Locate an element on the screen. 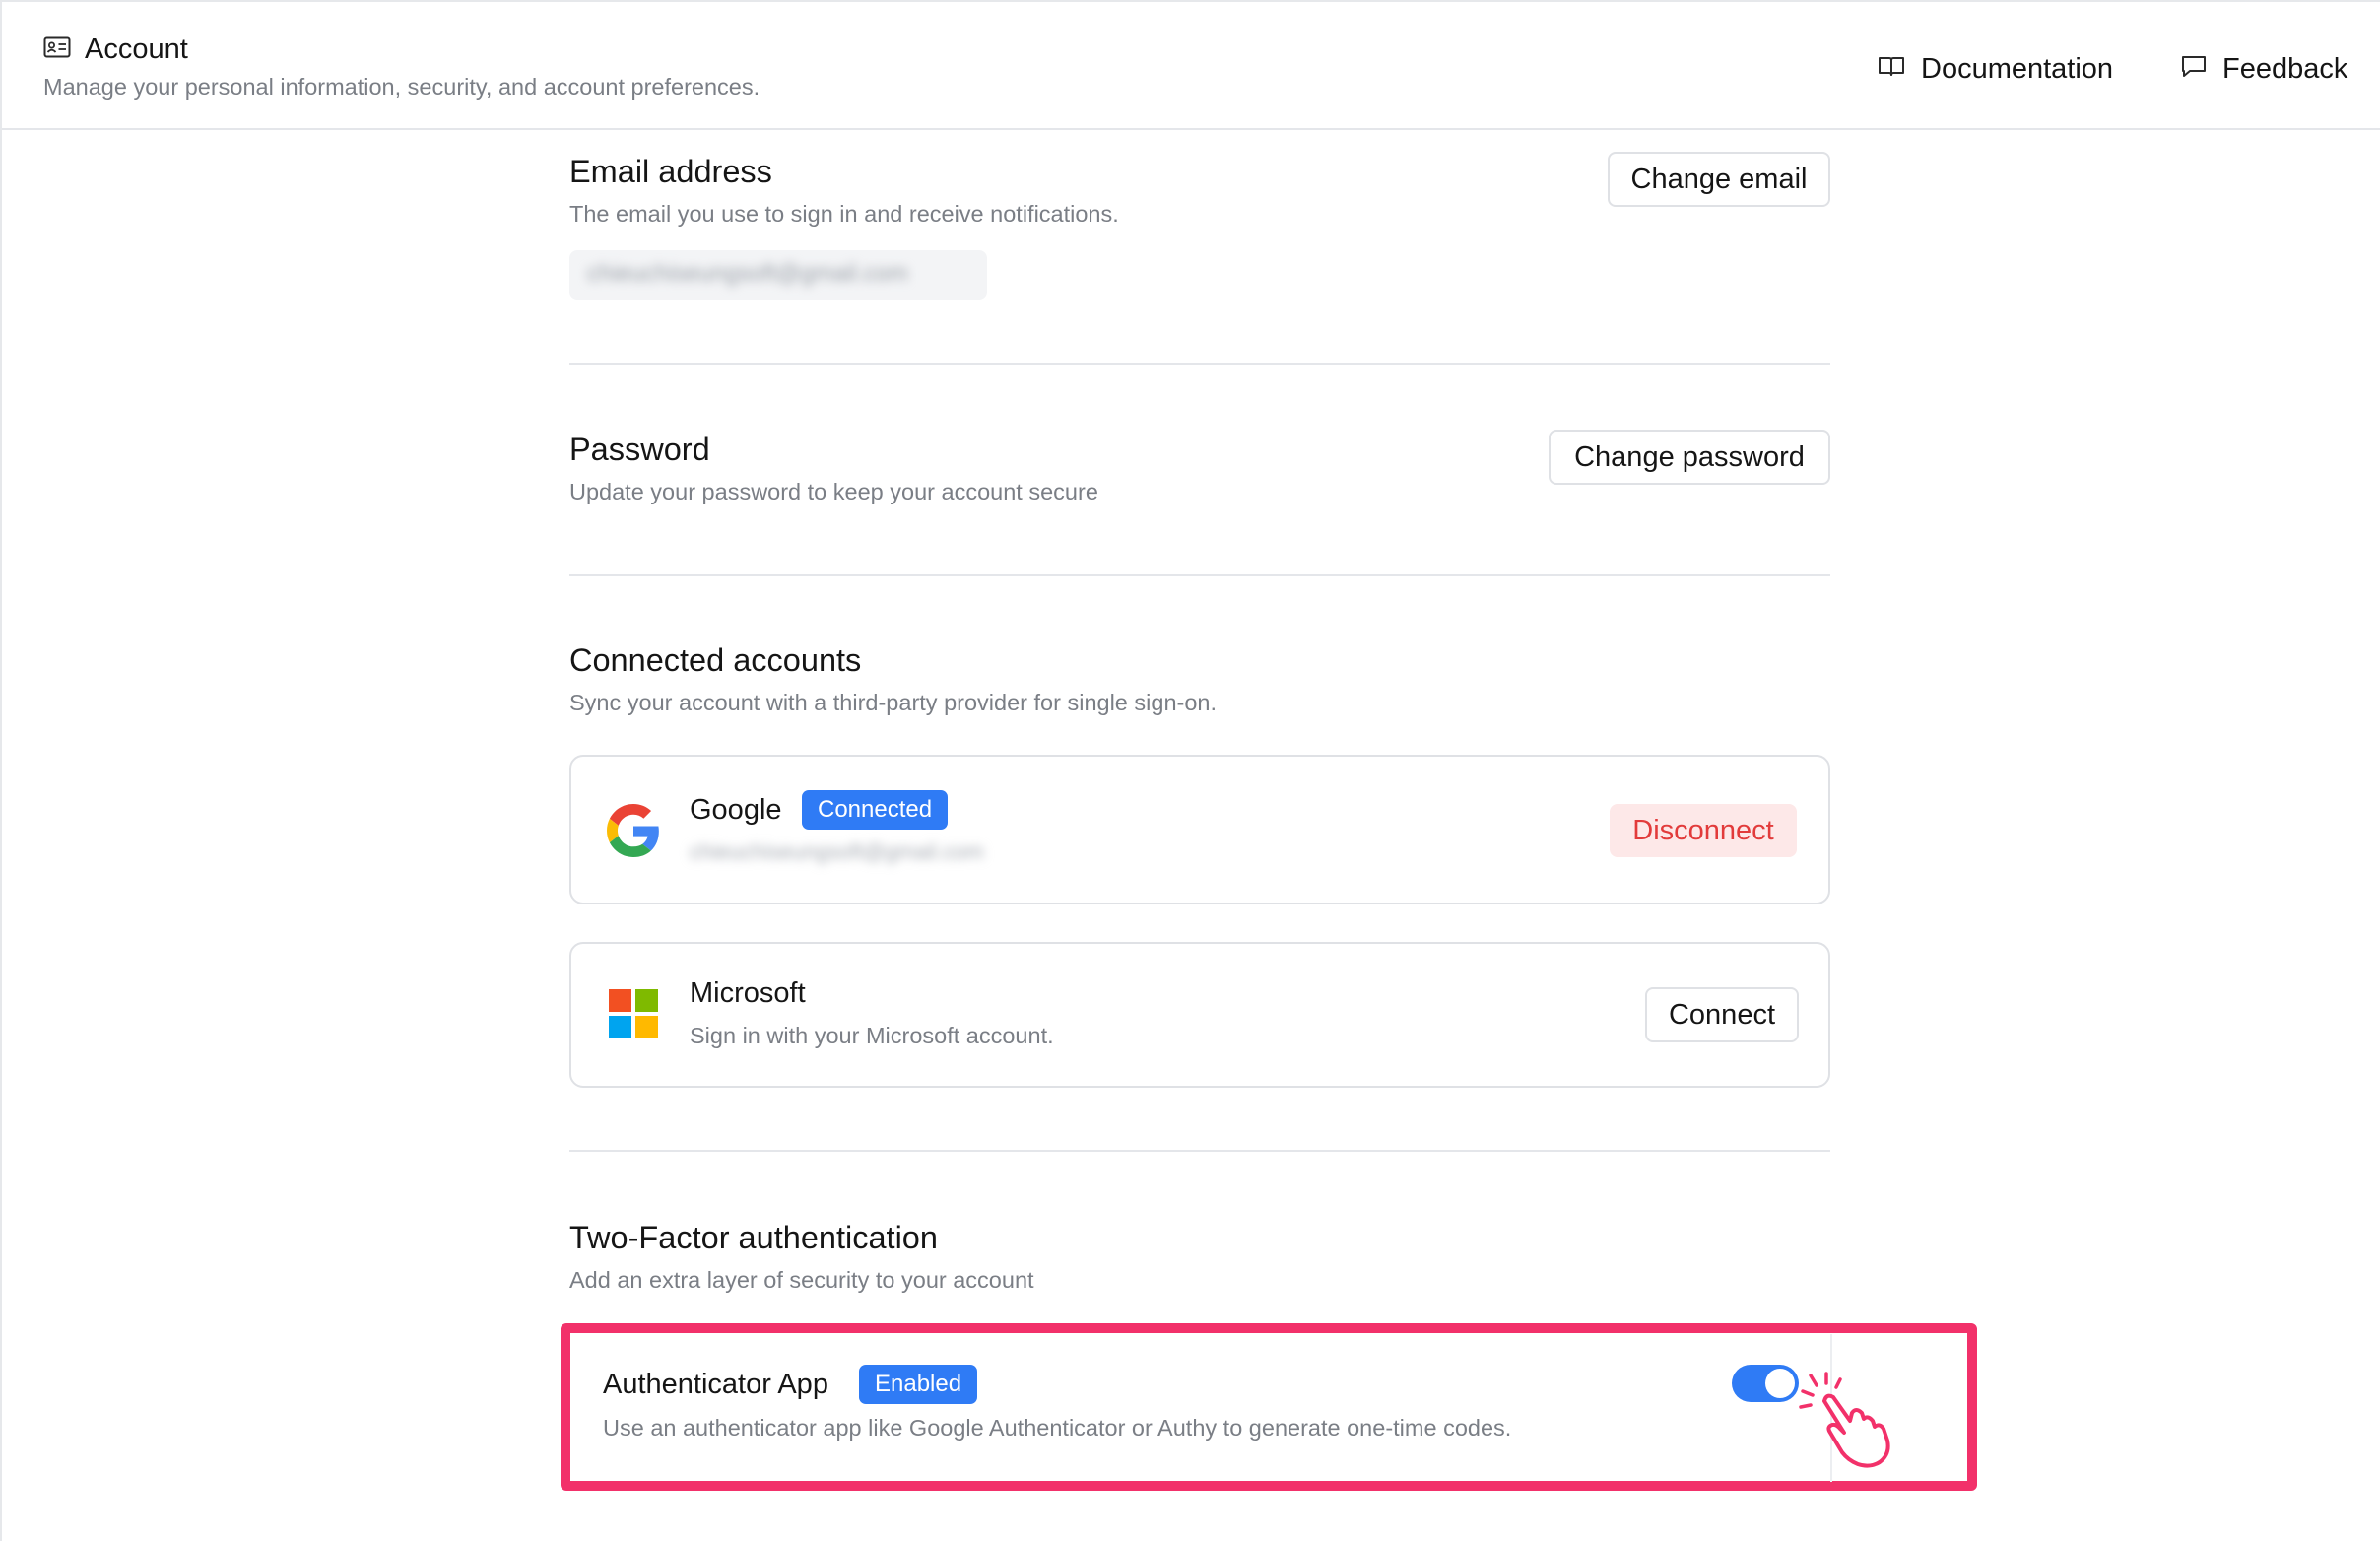  authenticator-app-name: Authenticator App is located at coordinates (715, 1384).